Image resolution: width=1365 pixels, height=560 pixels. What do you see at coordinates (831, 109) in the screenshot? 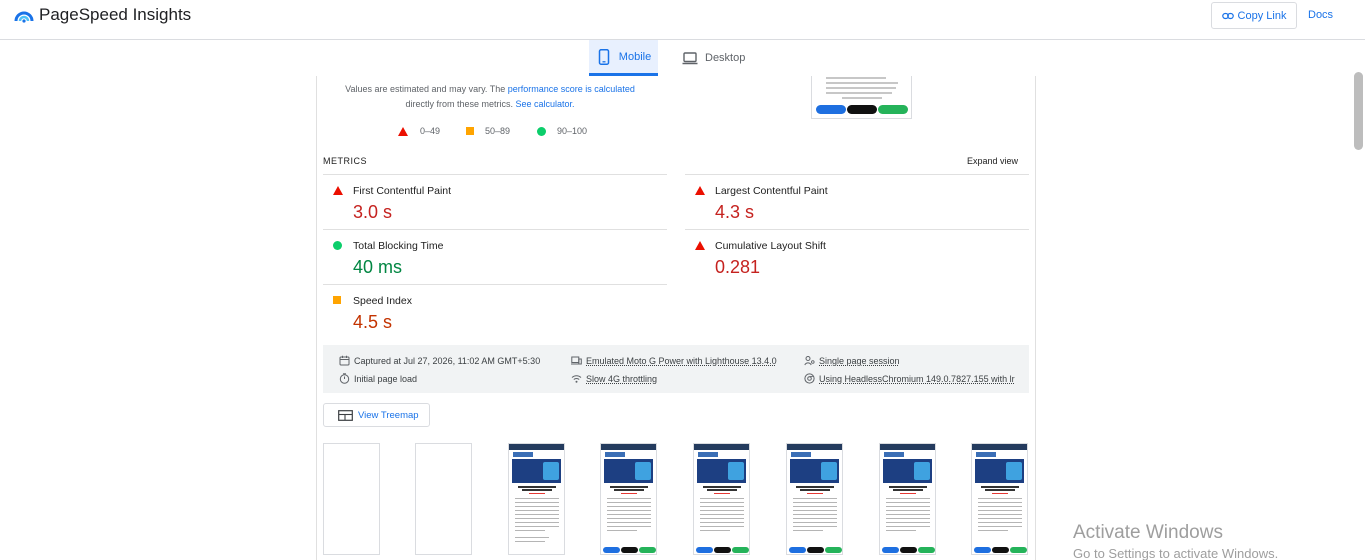
I see `thumbnail-call-button` at bounding box center [831, 109].